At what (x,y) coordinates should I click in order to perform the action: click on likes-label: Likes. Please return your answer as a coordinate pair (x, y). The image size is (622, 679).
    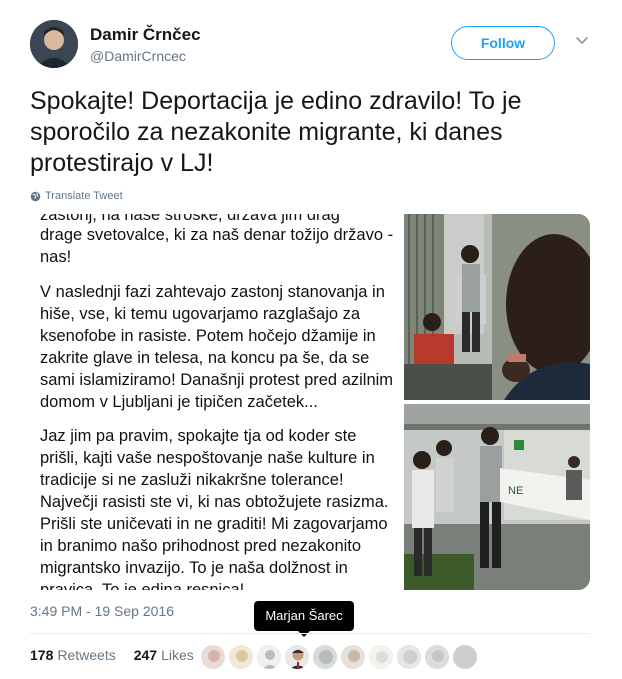
    Looking at the image, I should click on (177, 655).